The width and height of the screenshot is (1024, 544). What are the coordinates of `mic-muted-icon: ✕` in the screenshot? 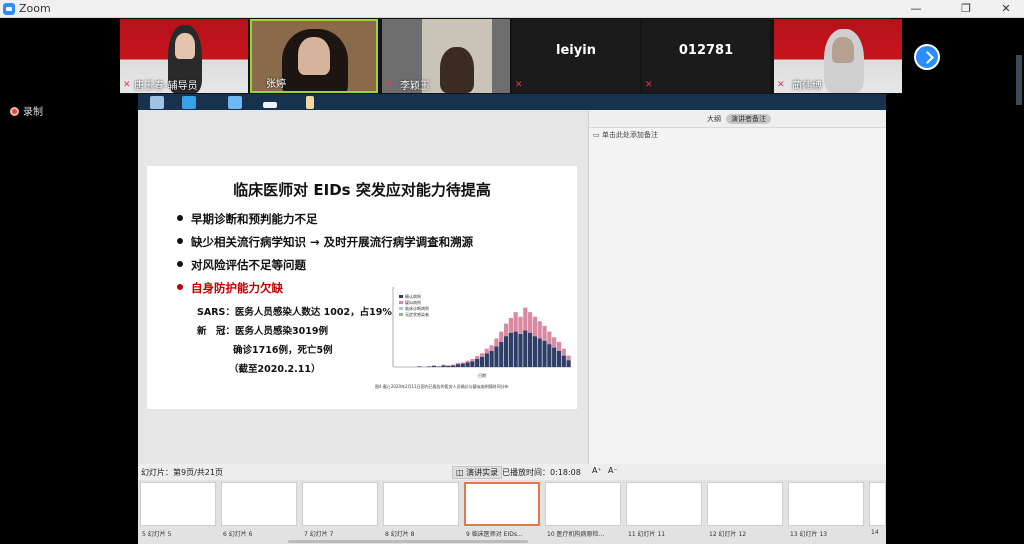 It's located at (519, 85).